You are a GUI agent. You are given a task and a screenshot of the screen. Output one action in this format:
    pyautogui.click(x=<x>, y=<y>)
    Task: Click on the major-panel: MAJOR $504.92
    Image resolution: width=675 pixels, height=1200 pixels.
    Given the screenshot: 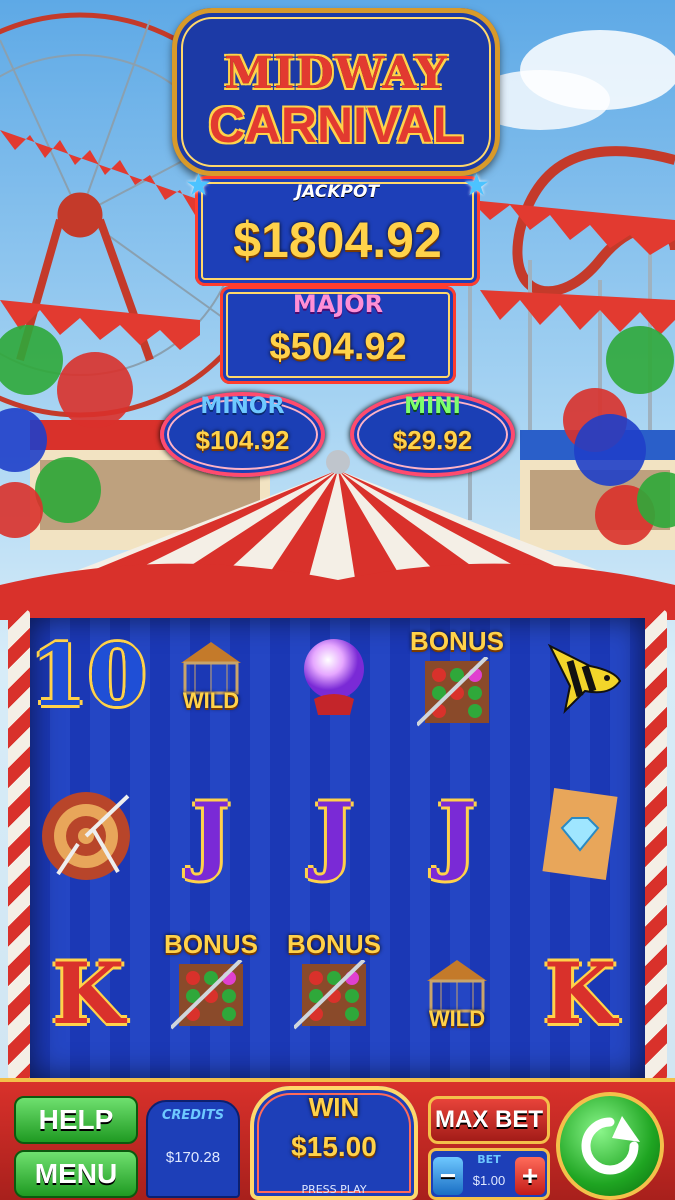 What is the action you would take?
    pyautogui.click(x=338, y=335)
    